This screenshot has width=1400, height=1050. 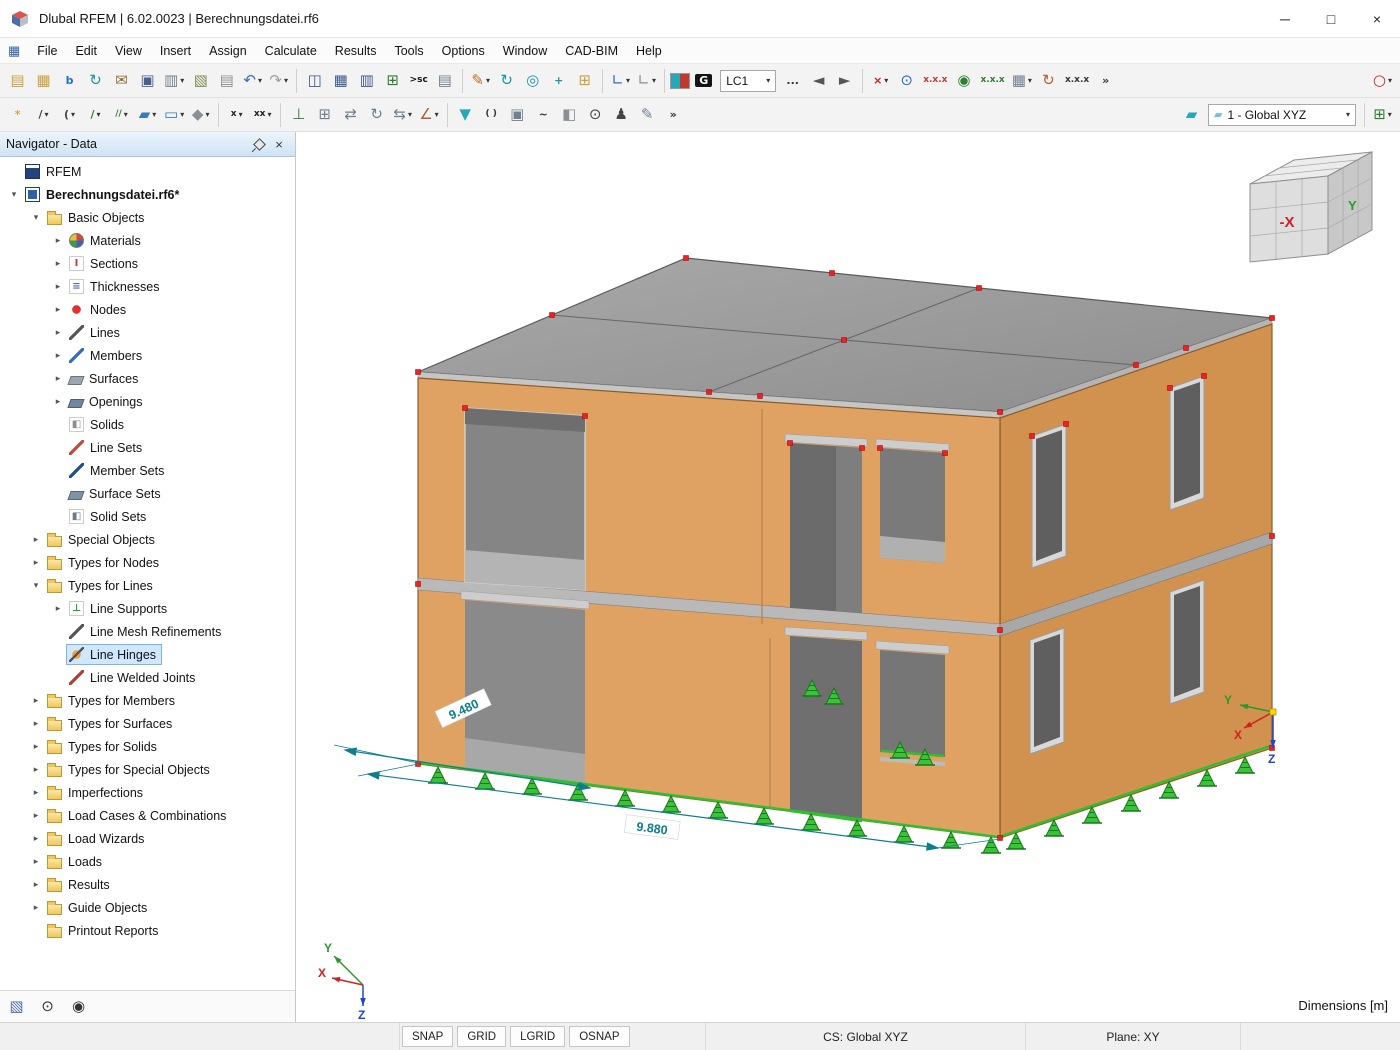 What do you see at coordinates (16, 1006) in the screenshot?
I see `print-graphic-button: ▧` at bounding box center [16, 1006].